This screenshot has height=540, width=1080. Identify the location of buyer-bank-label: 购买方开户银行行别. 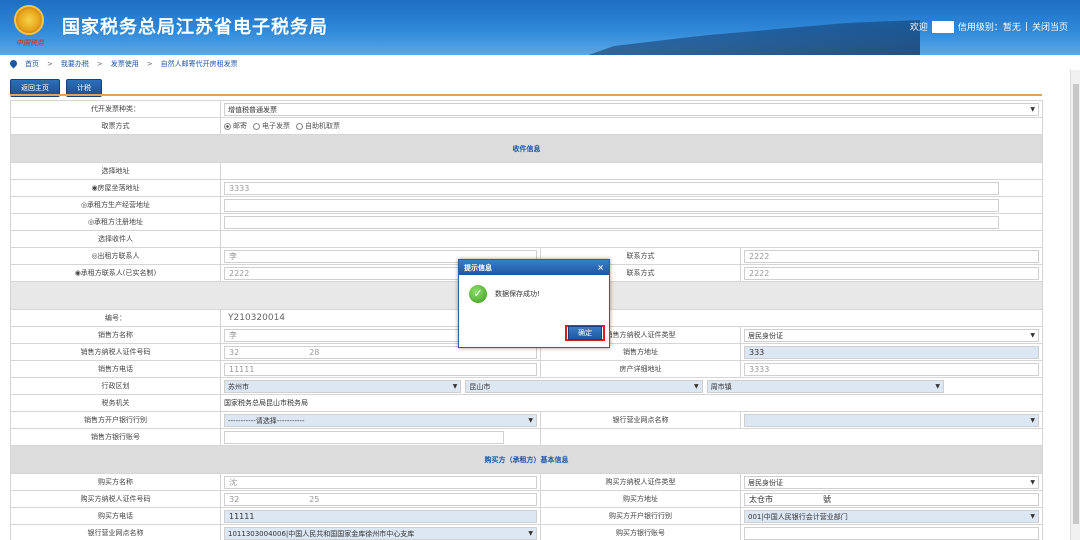
(640, 516).